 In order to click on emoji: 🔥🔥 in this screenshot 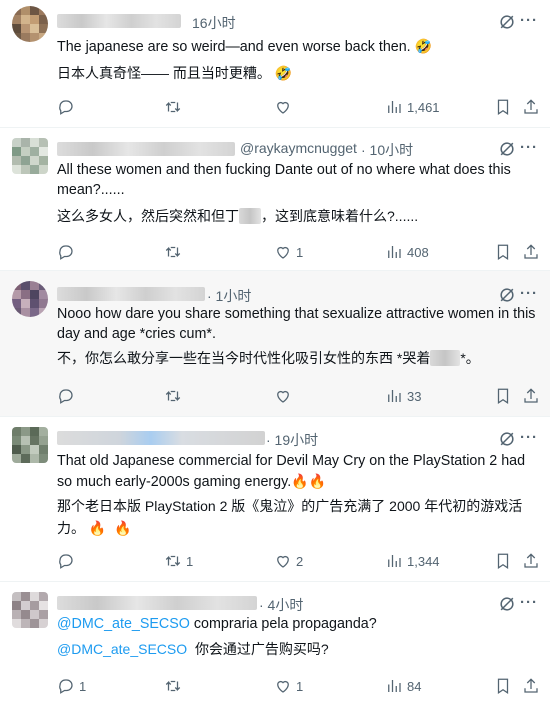, I will do `click(309, 481)`.